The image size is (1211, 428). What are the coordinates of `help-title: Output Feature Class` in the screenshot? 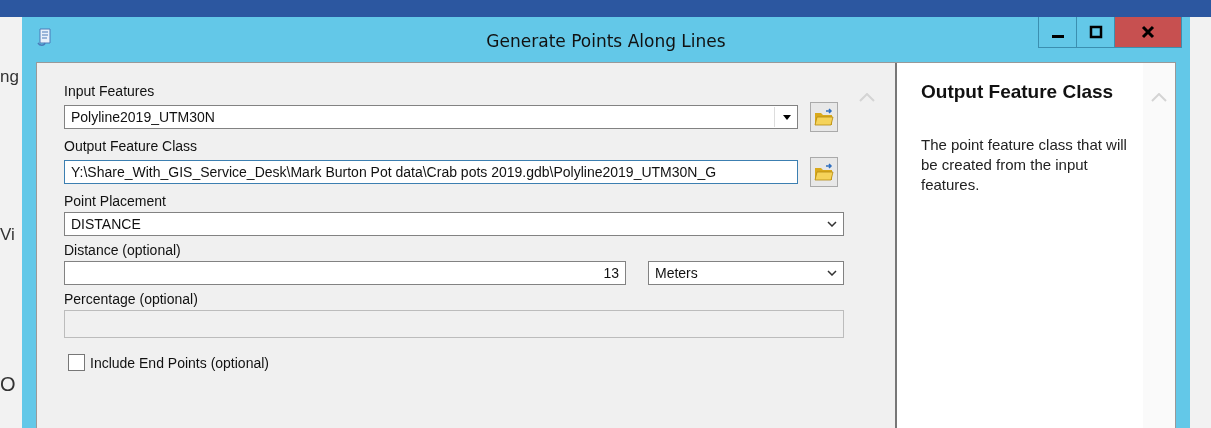 It's located at (1018, 92).